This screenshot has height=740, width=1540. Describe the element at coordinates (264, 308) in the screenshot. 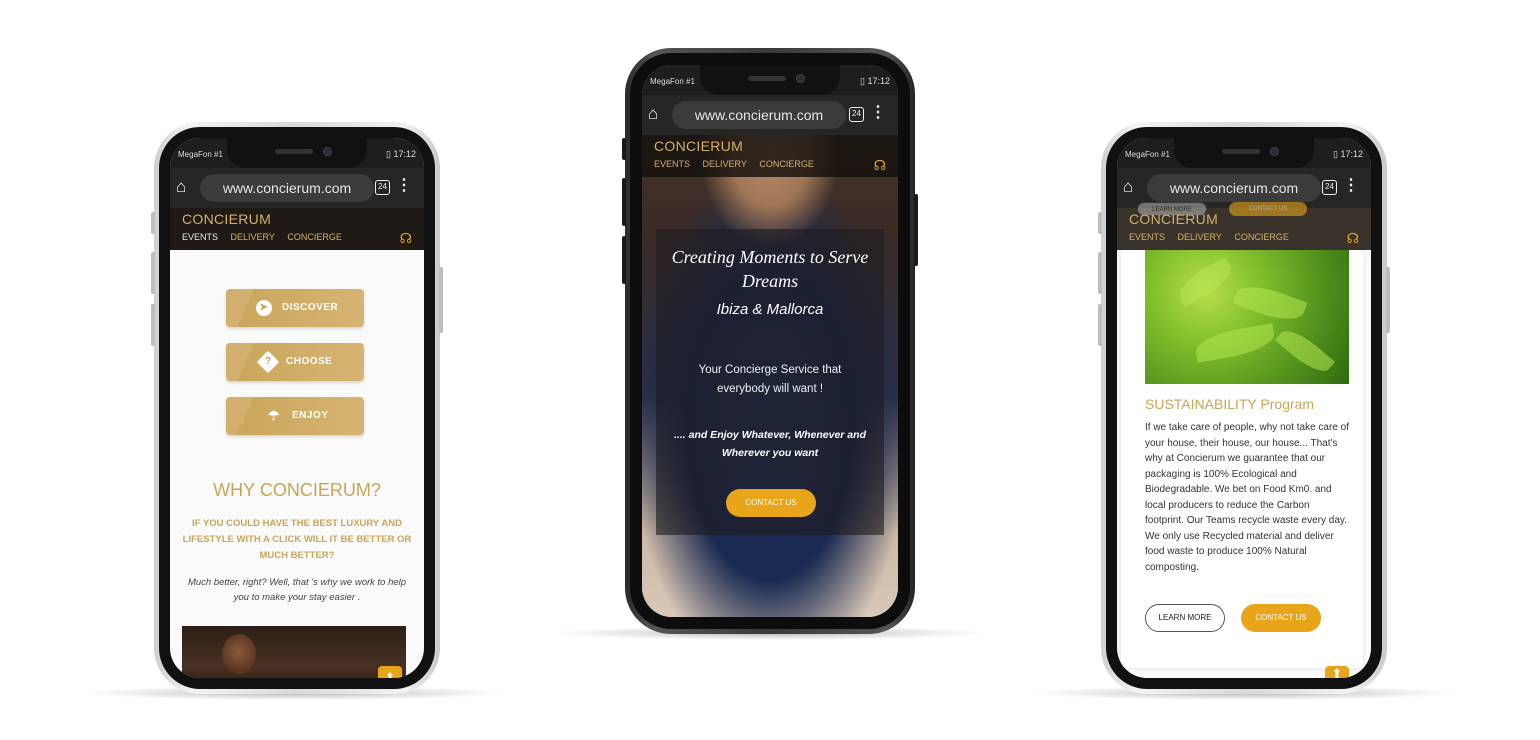

I see `compass-icon: ➤` at that location.